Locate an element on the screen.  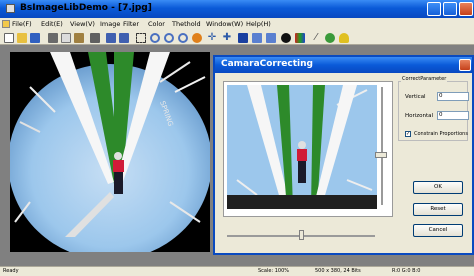
paste-icon is located at coordinates (79, 38).